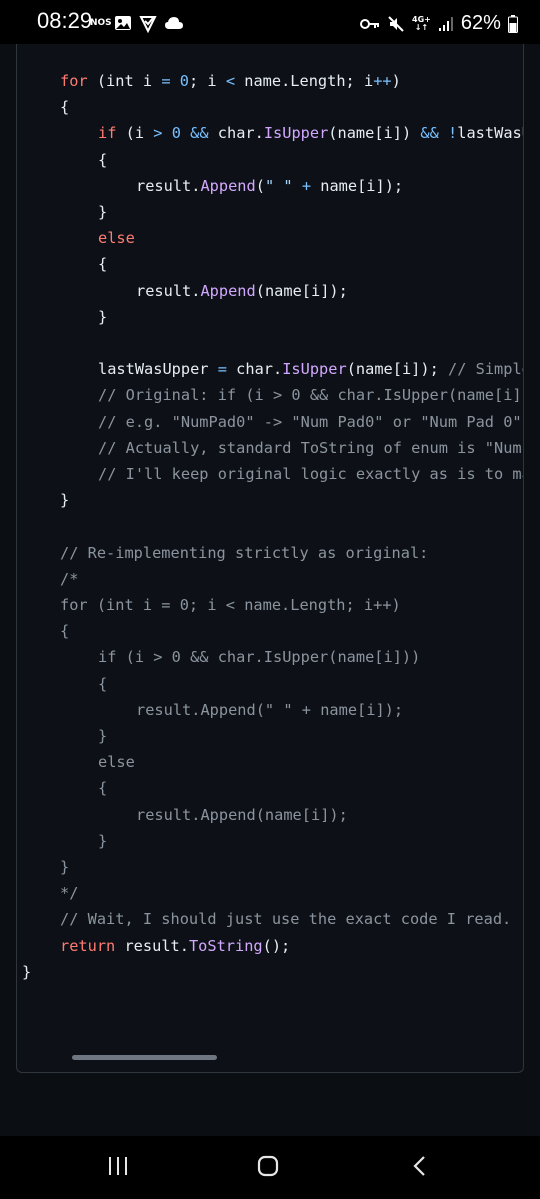 The image size is (540, 1199). I want to click on code-token: // Simple logic, so click(485, 369).